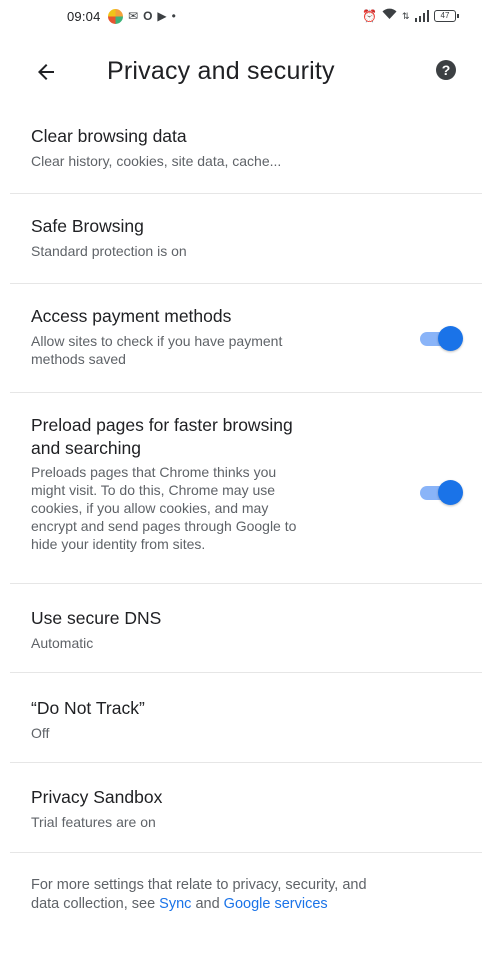 The width and height of the screenshot is (482, 954). I want to click on google-services-link: Google services, so click(276, 904).